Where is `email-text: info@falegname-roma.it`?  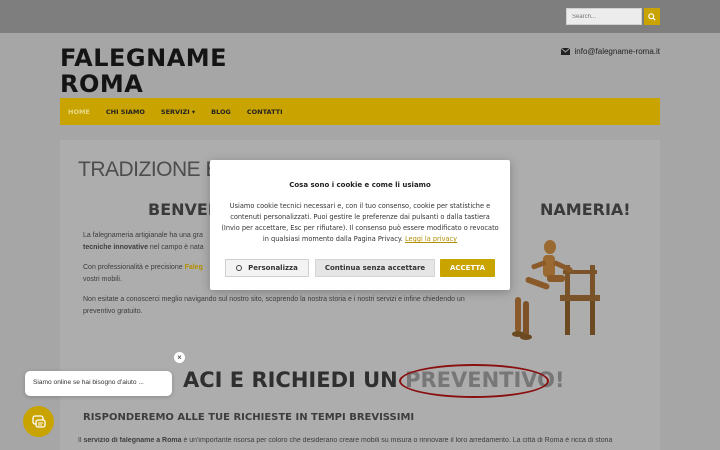 email-text: info@falegname-roma.it is located at coordinates (617, 51).